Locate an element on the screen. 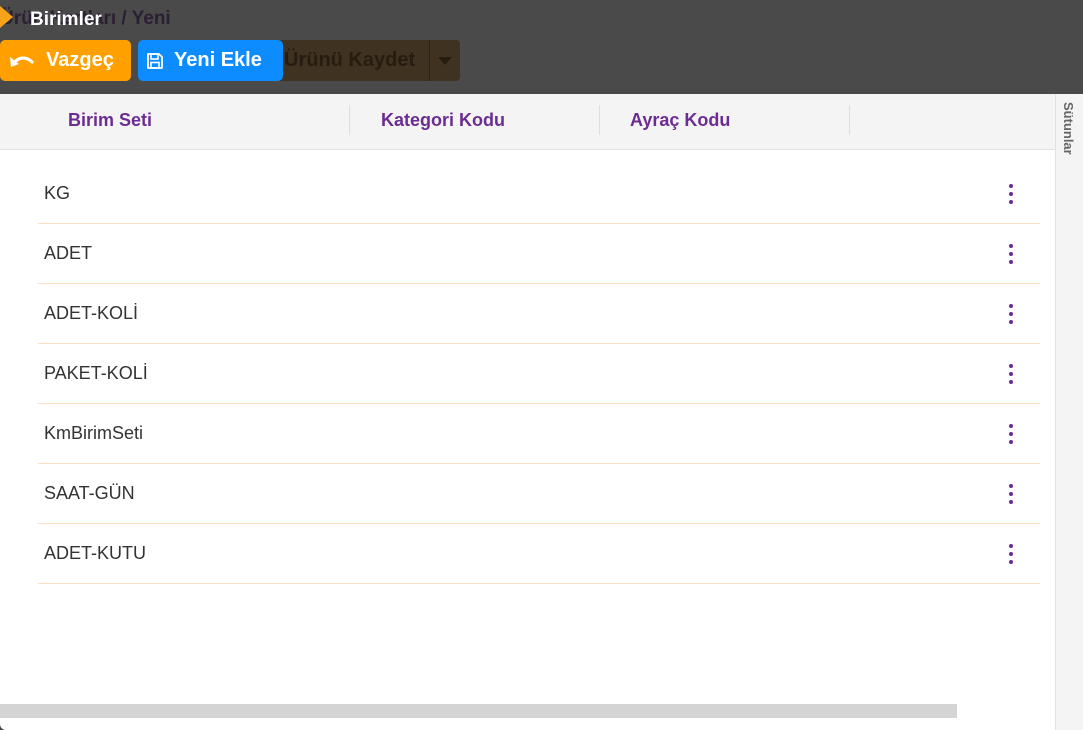 The height and width of the screenshot is (730, 1083). cancel-button: Vazgeç is located at coordinates (65, 60).